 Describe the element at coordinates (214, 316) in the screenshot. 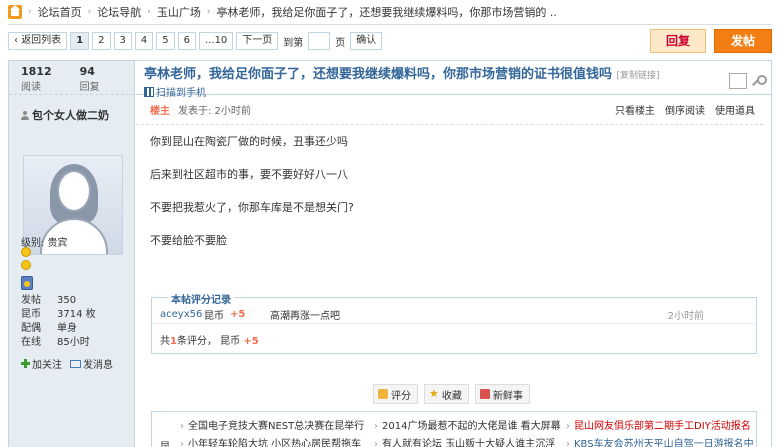

I see `rating-currency: 昆币` at that location.